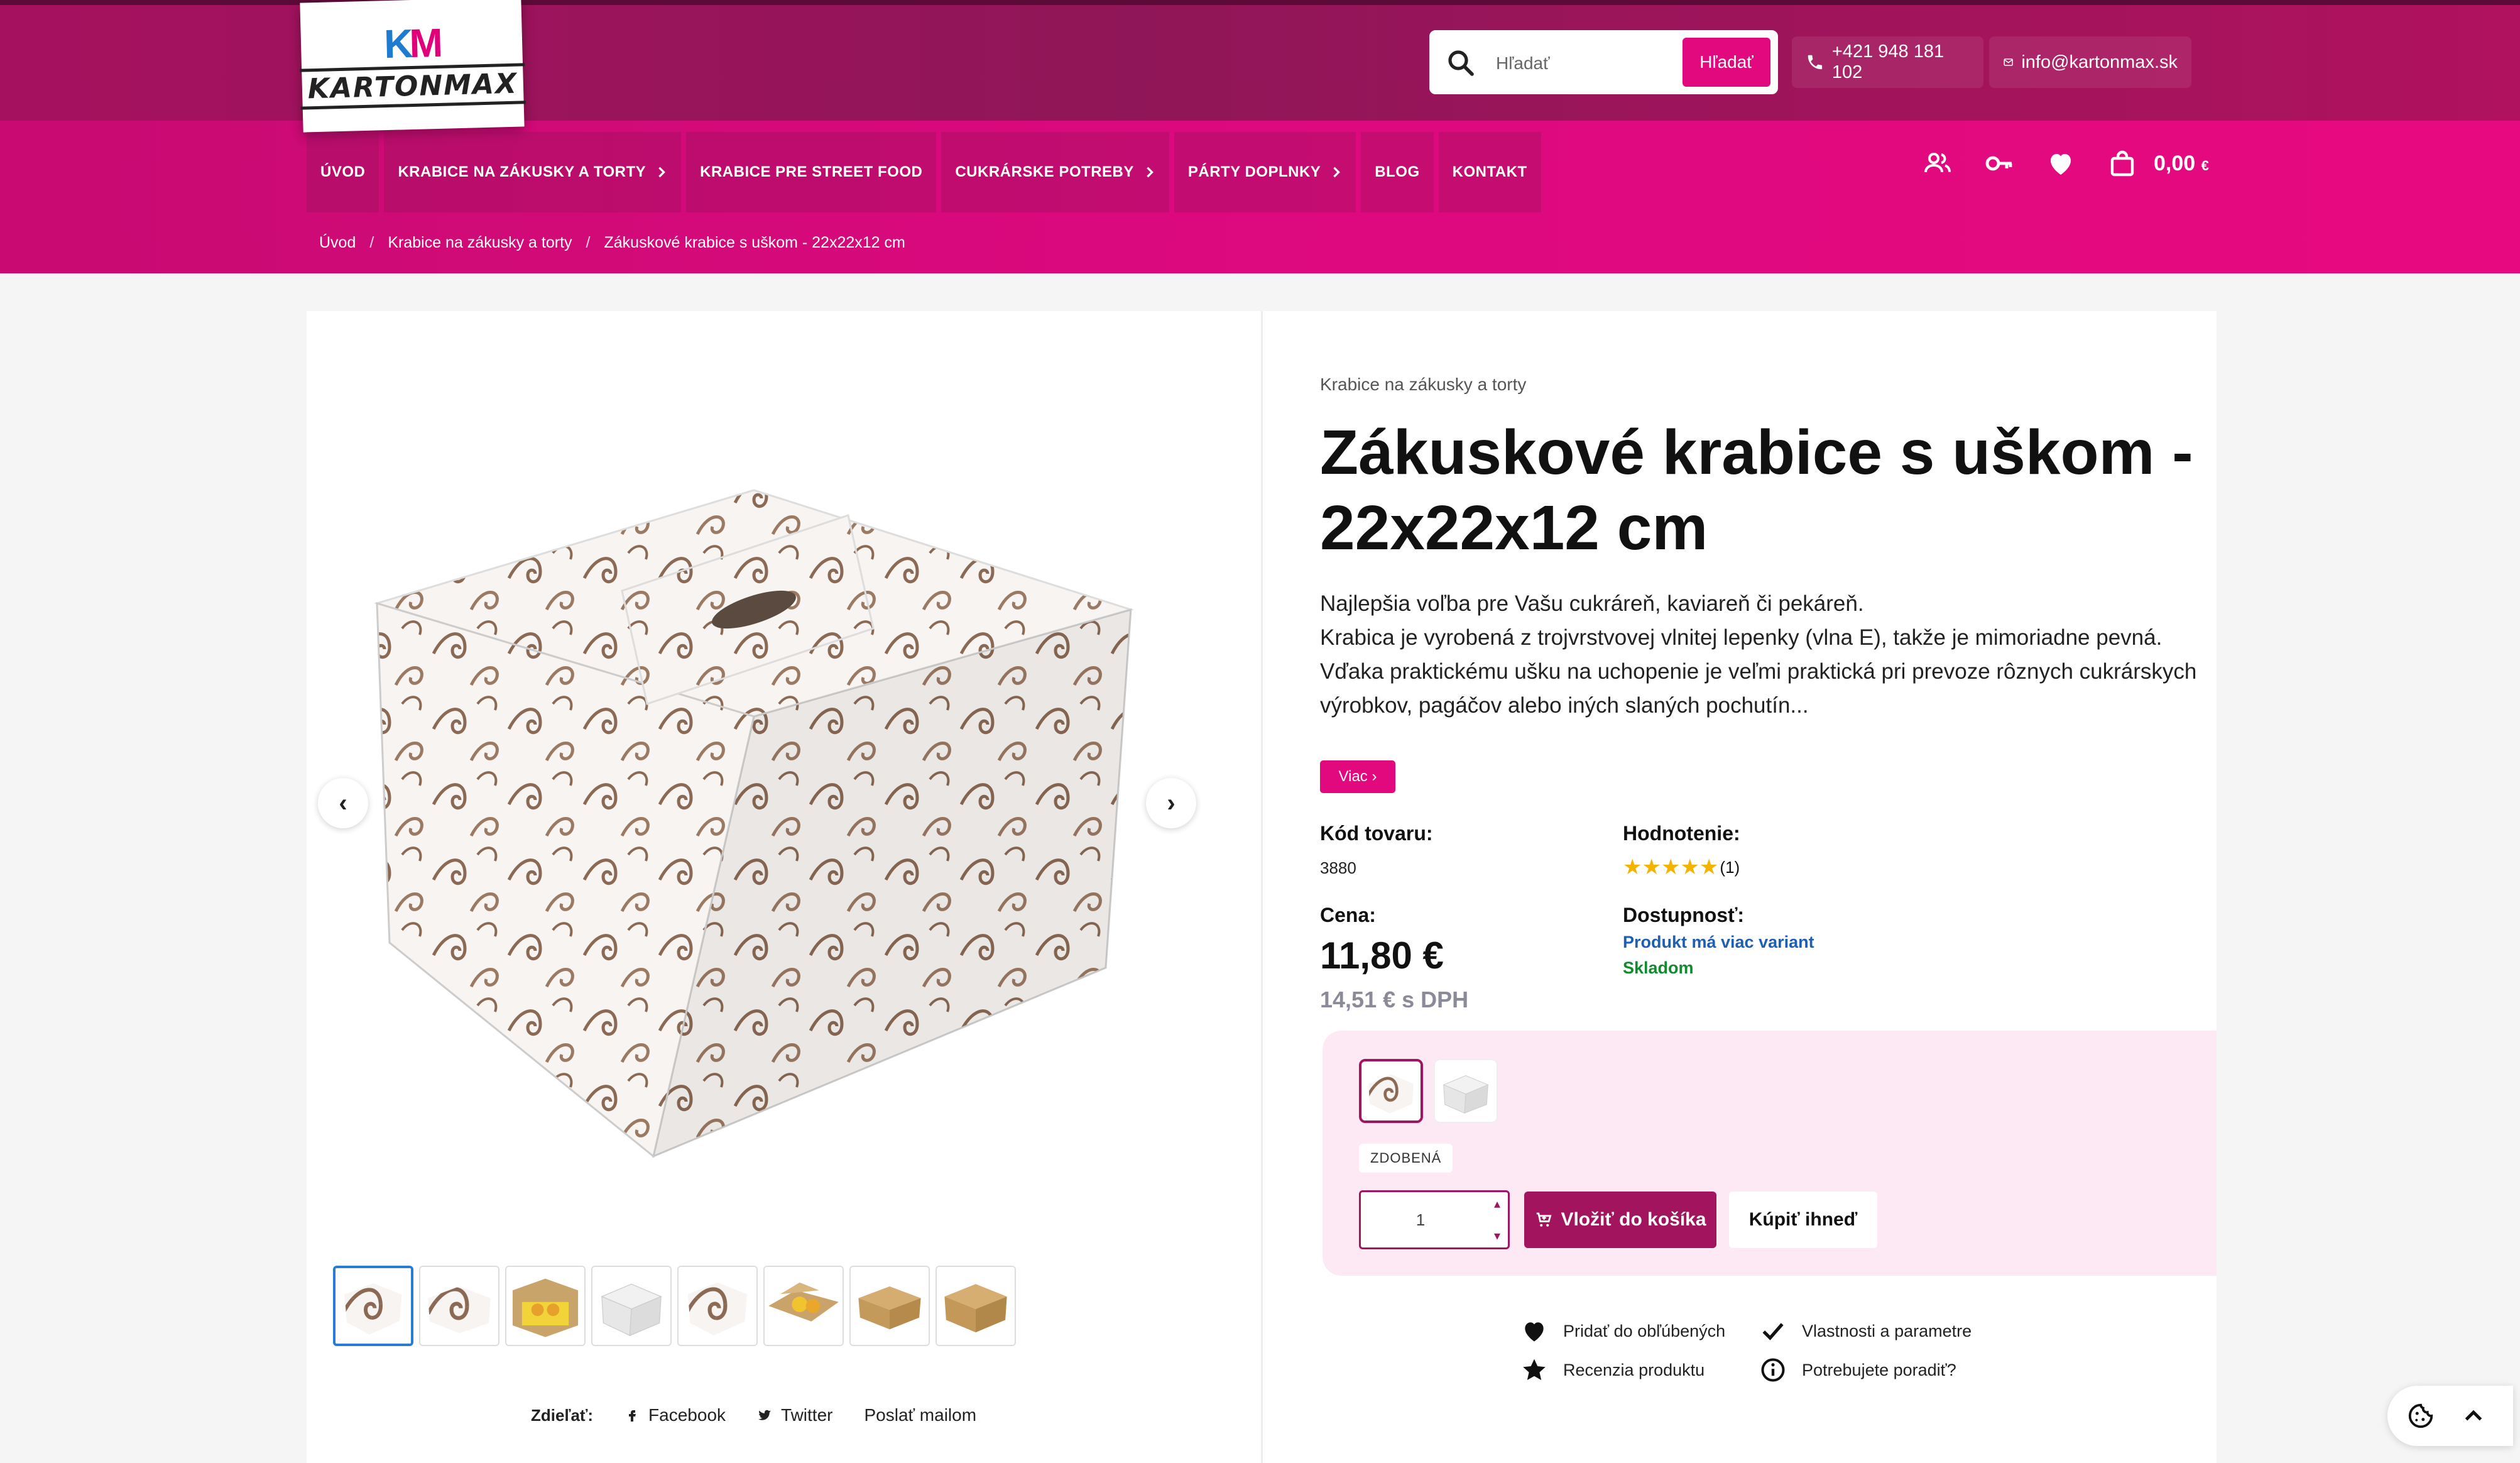  What do you see at coordinates (2099, 62) in the screenshot?
I see `email-address: info@kartonmax.sk` at bounding box center [2099, 62].